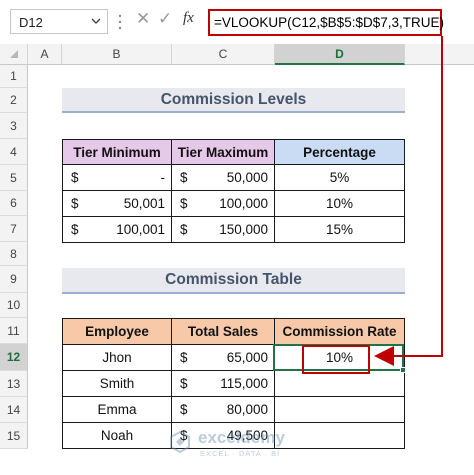 The image size is (474, 475). I want to click on exceldemy-logo-icon, so click(180, 442).